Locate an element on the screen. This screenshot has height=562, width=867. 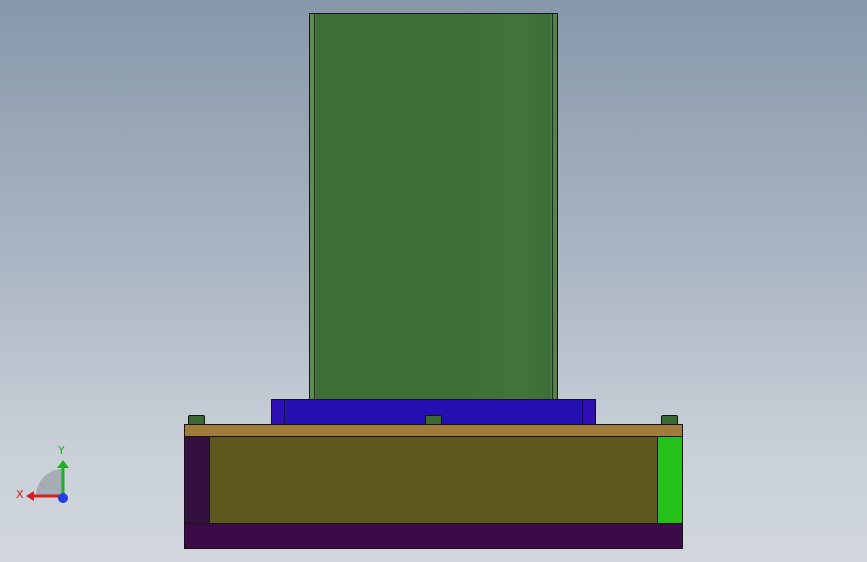
triad-y-arrow is located at coordinates (63, 464).